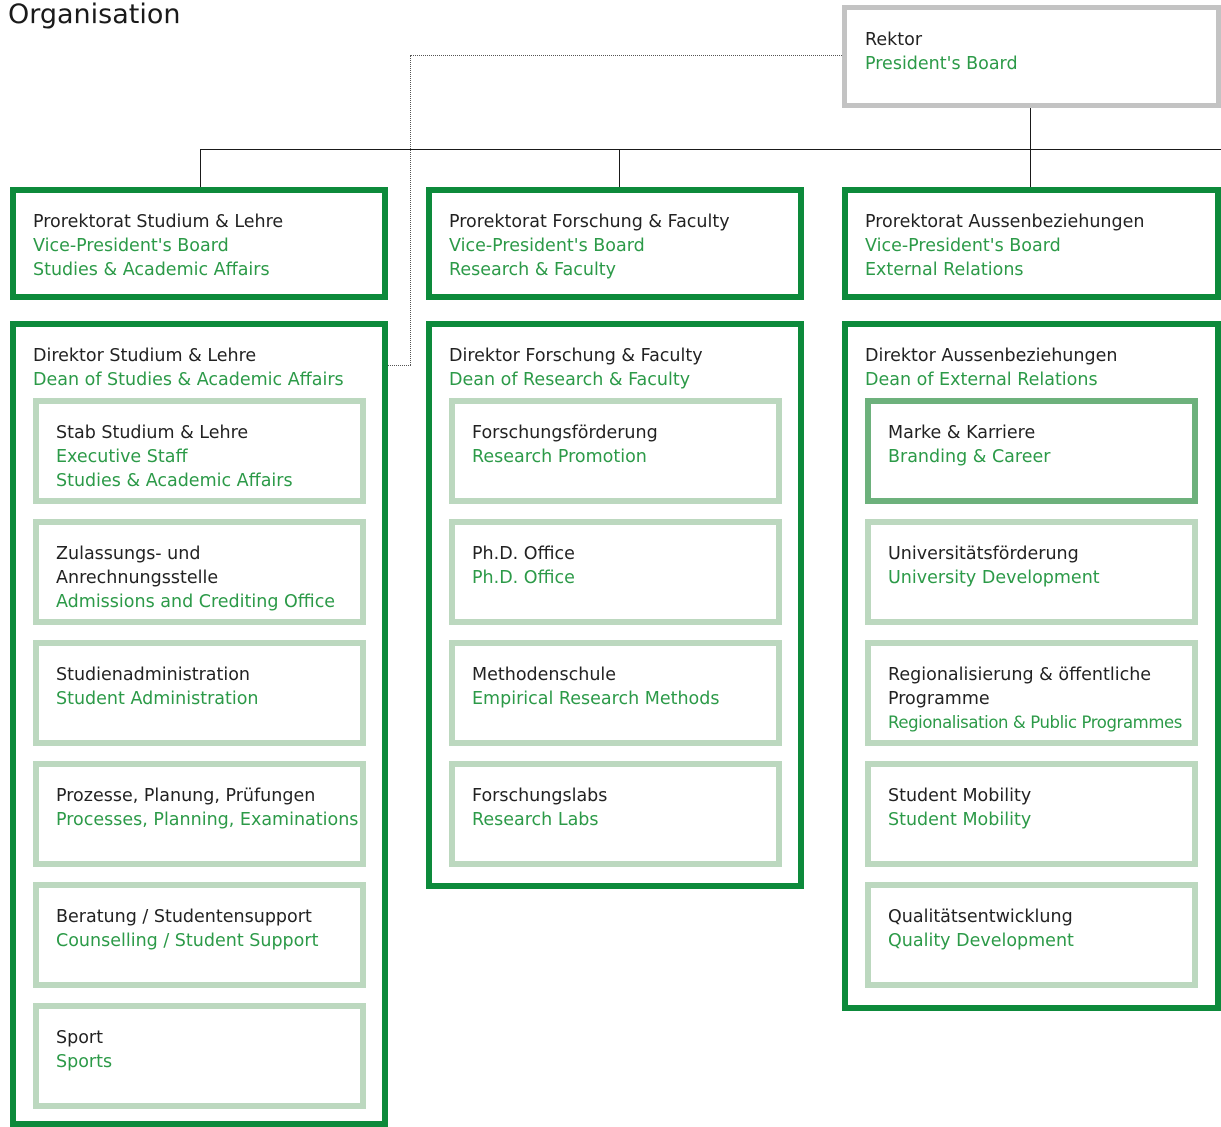  I want to click on unit-label-de: Forschungslabs, so click(540, 796).